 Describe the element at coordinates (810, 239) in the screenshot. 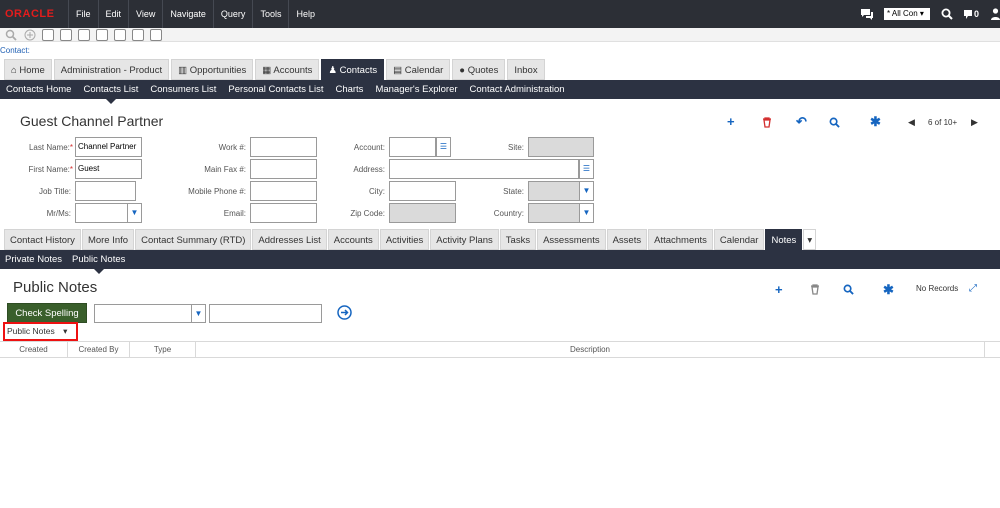

I see `more-tabs-dropdown-icon: ▾` at that location.